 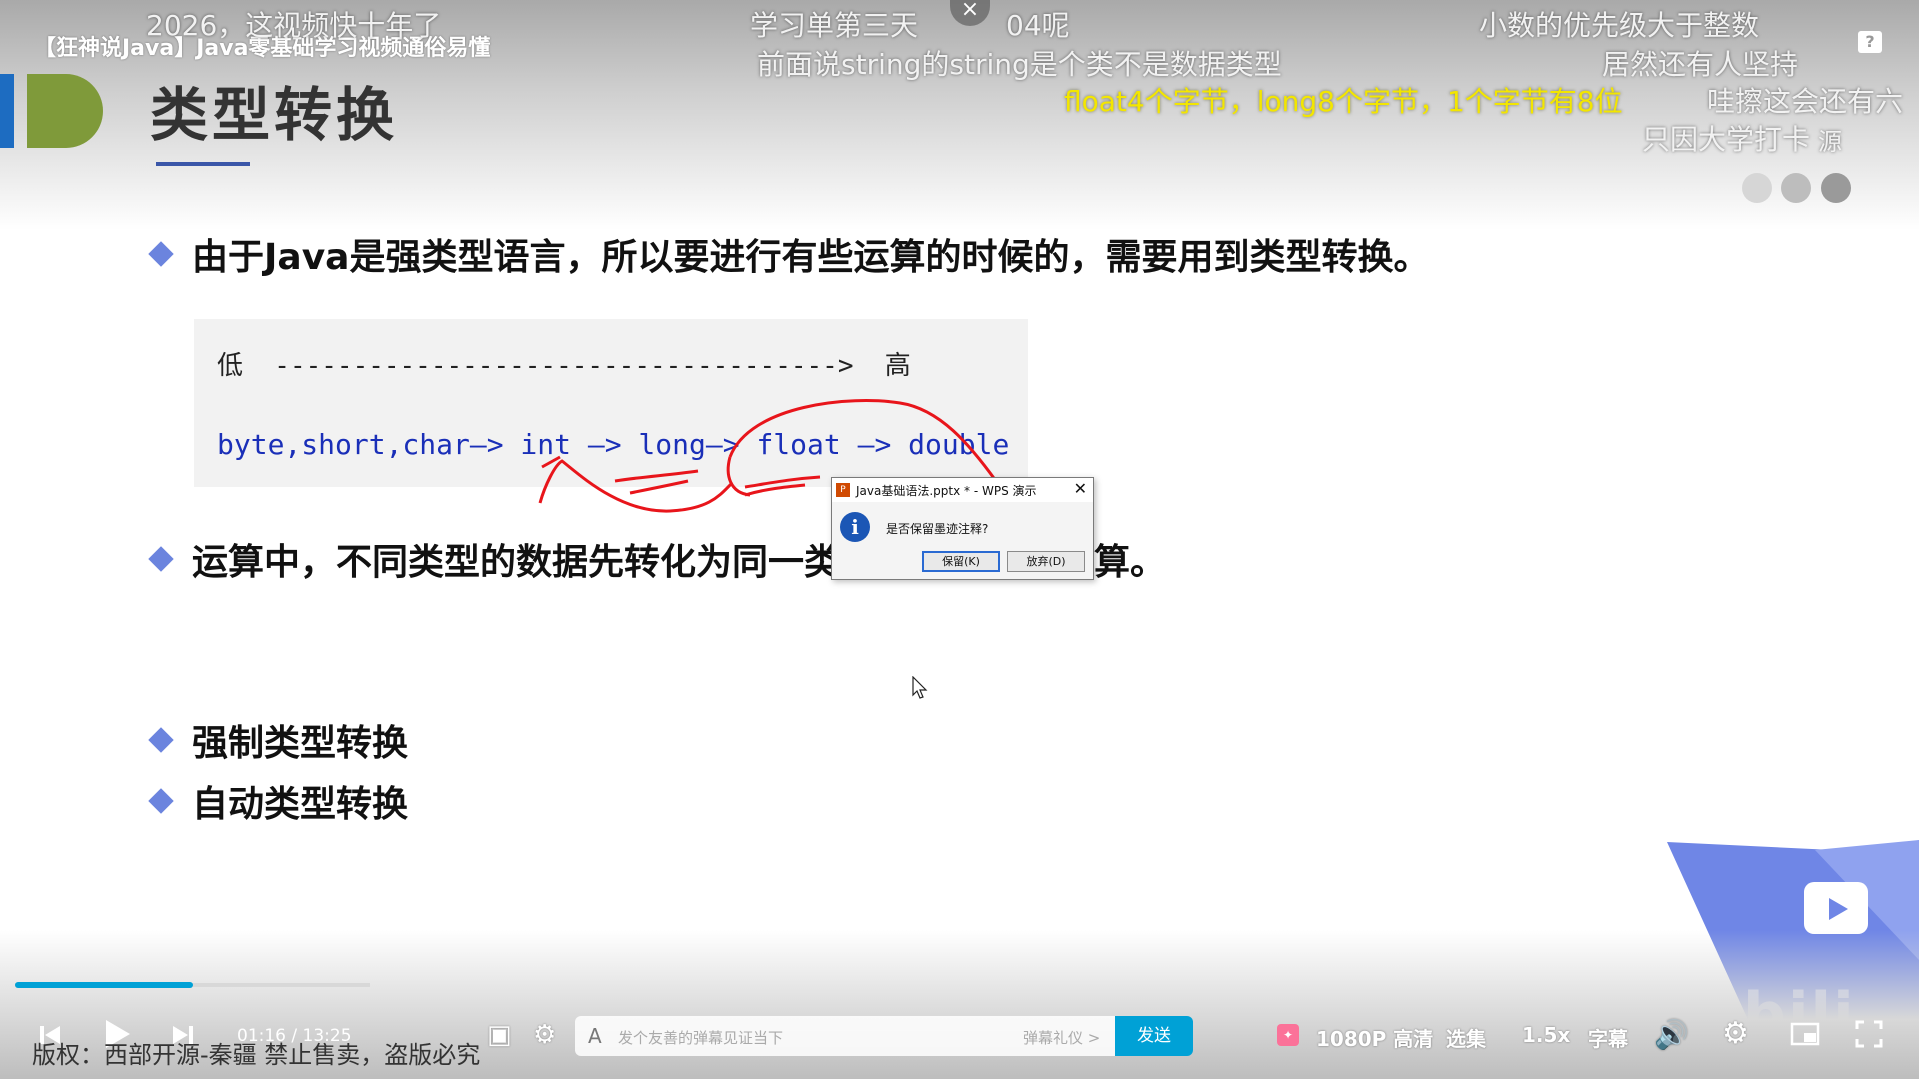 What do you see at coordinates (278, 801) in the screenshot?
I see `bullet-item: 自动类型转换` at bounding box center [278, 801].